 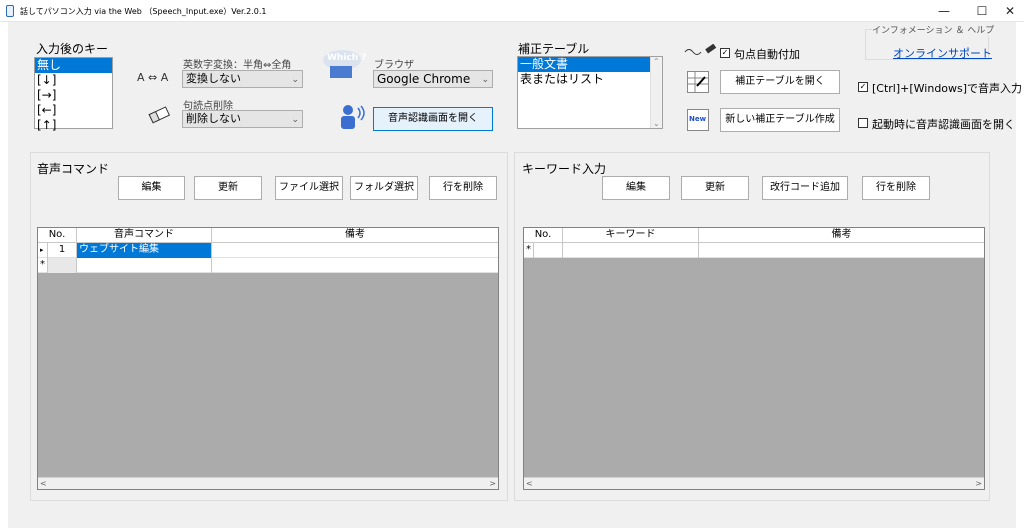 I want to click on add-newline-code-button: 改行コード追加, so click(x=805, y=188).